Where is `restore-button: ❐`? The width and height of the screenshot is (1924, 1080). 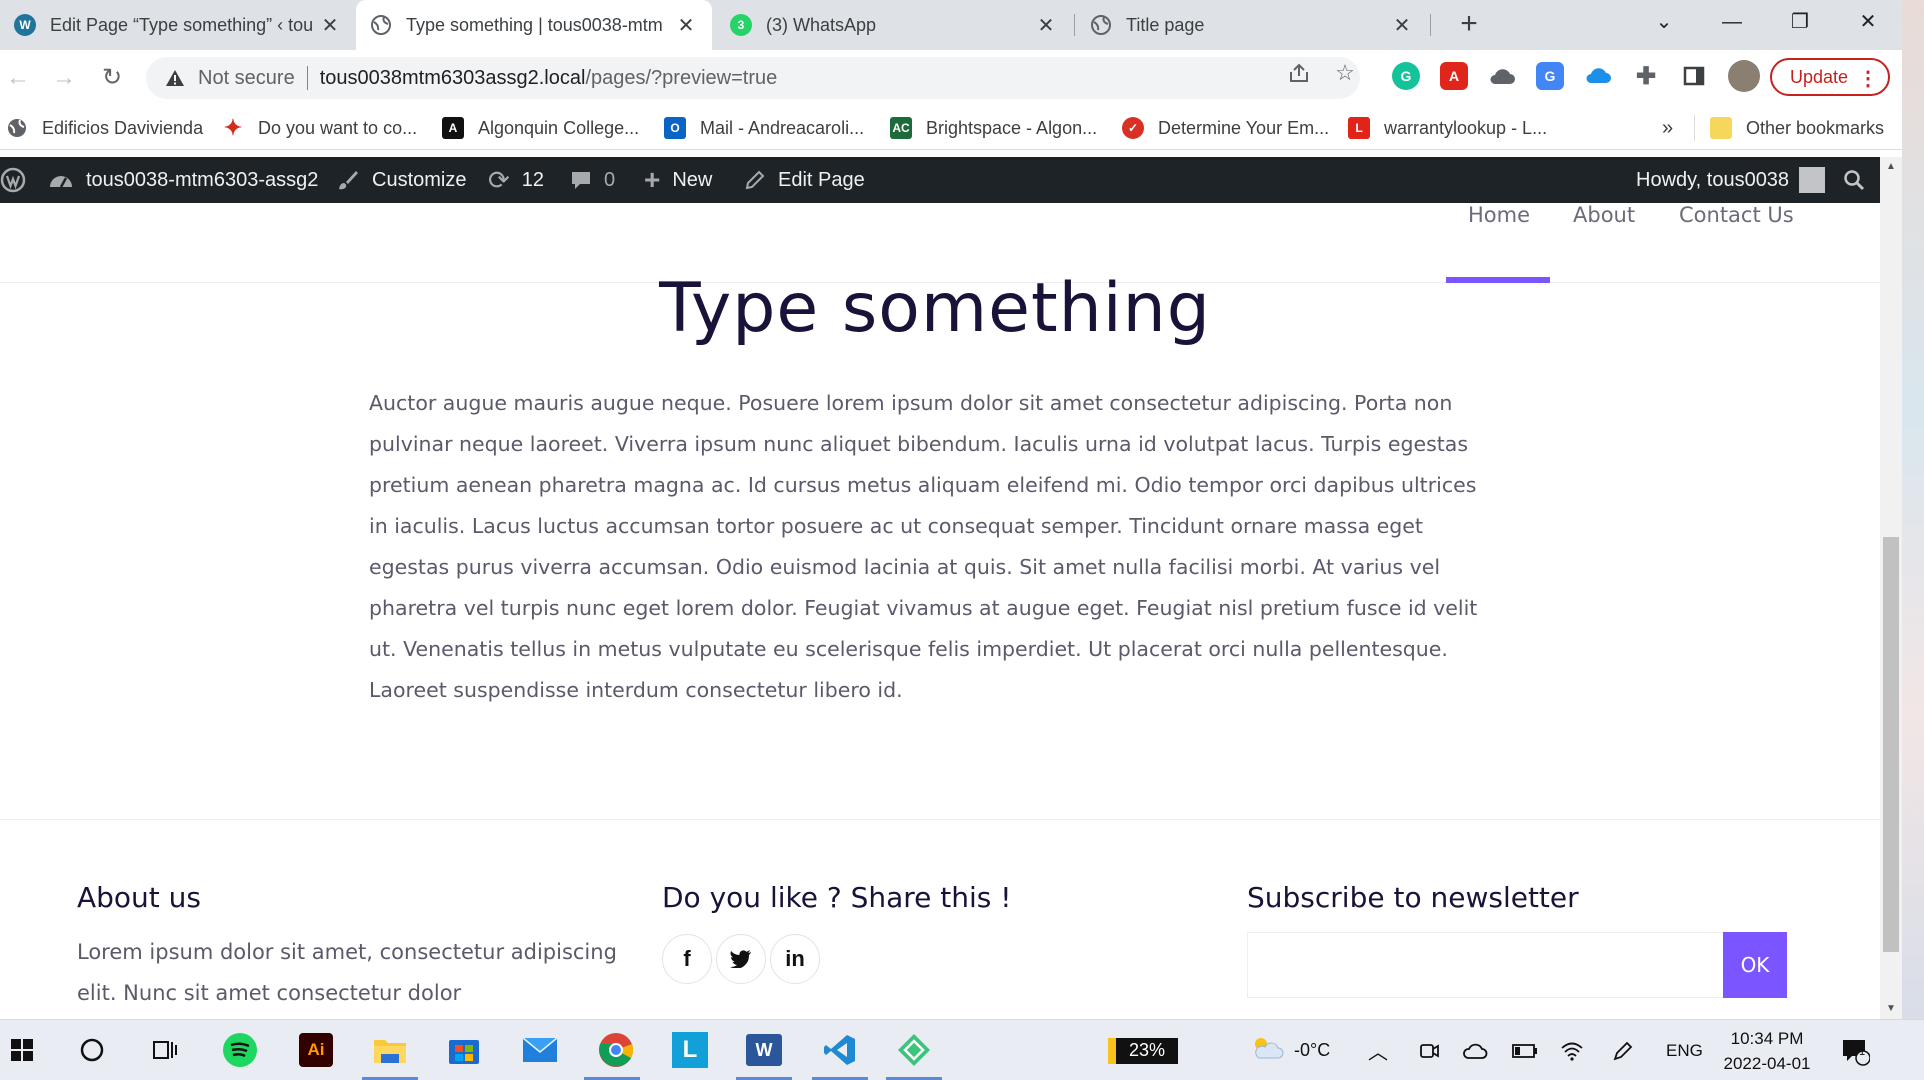 restore-button: ❐ is located at coordinates (1800, 22).